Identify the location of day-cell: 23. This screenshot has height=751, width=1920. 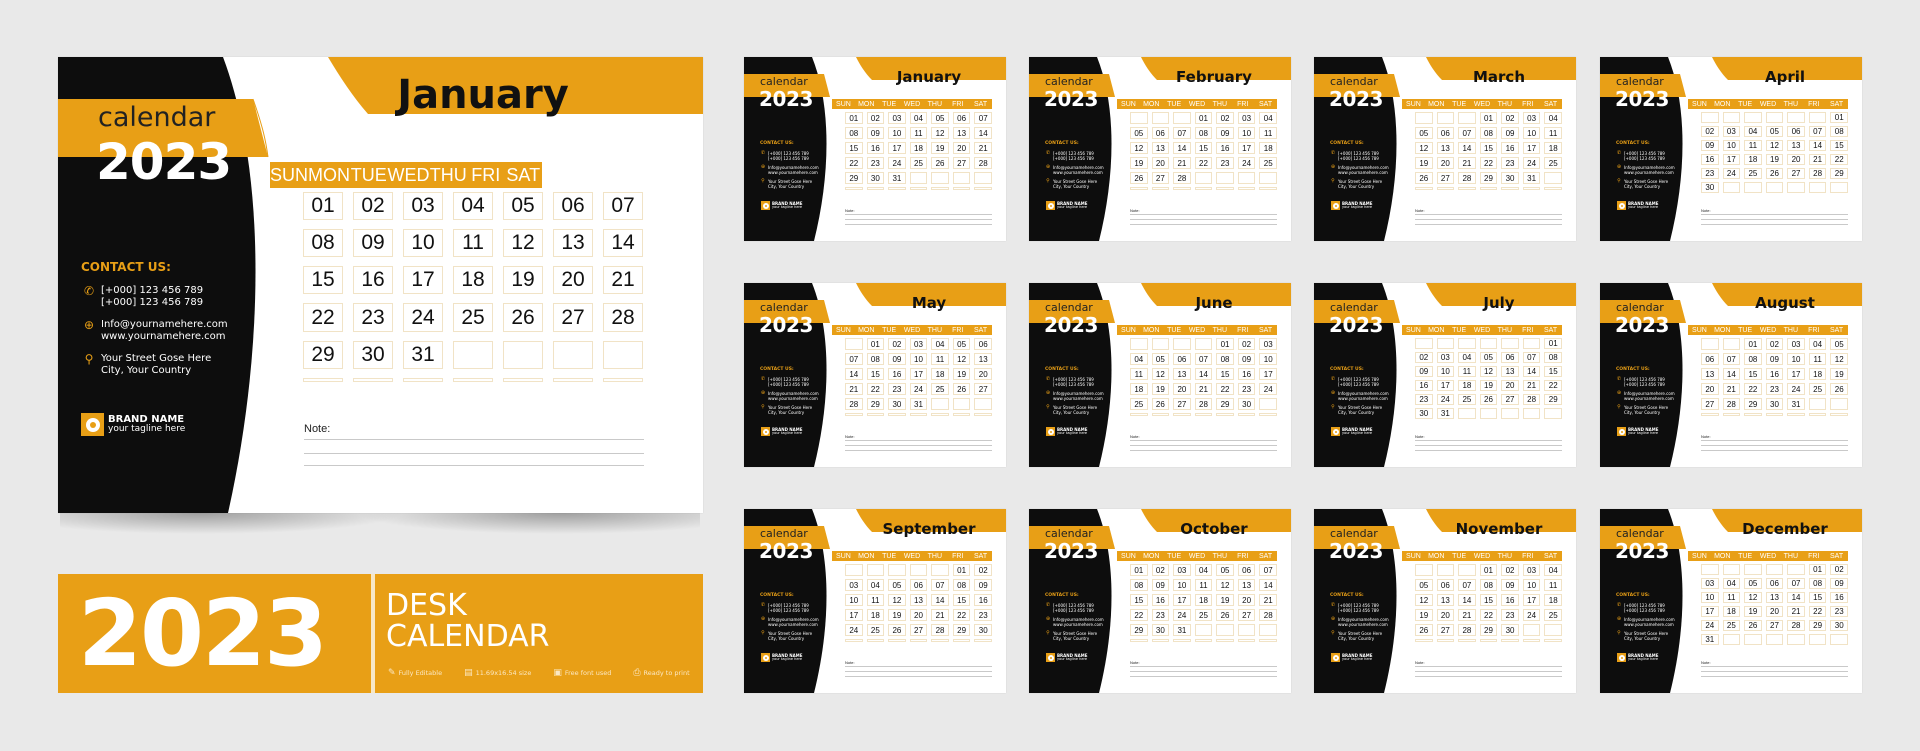
(897, 389).